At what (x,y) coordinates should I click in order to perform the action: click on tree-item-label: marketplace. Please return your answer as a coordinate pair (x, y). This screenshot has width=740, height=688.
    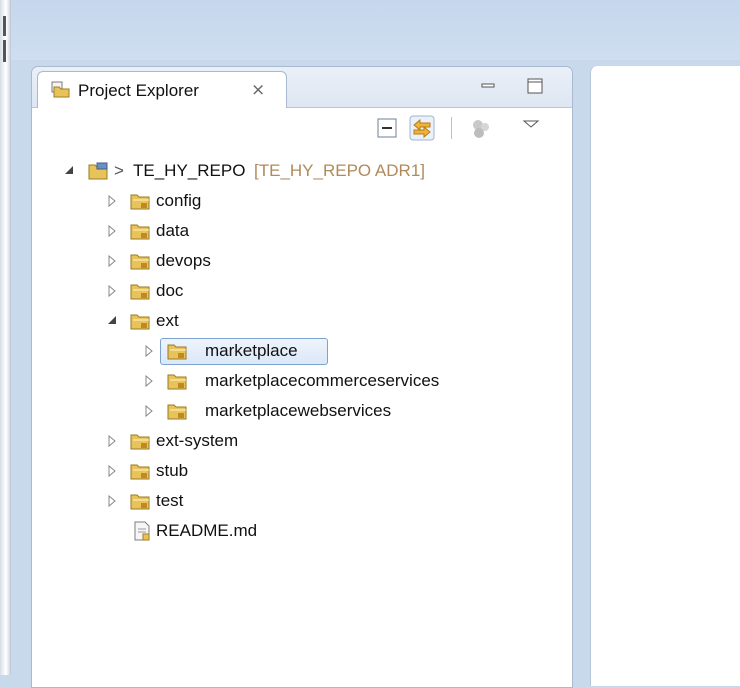
    Looking at the image, I should click on (251, 350).